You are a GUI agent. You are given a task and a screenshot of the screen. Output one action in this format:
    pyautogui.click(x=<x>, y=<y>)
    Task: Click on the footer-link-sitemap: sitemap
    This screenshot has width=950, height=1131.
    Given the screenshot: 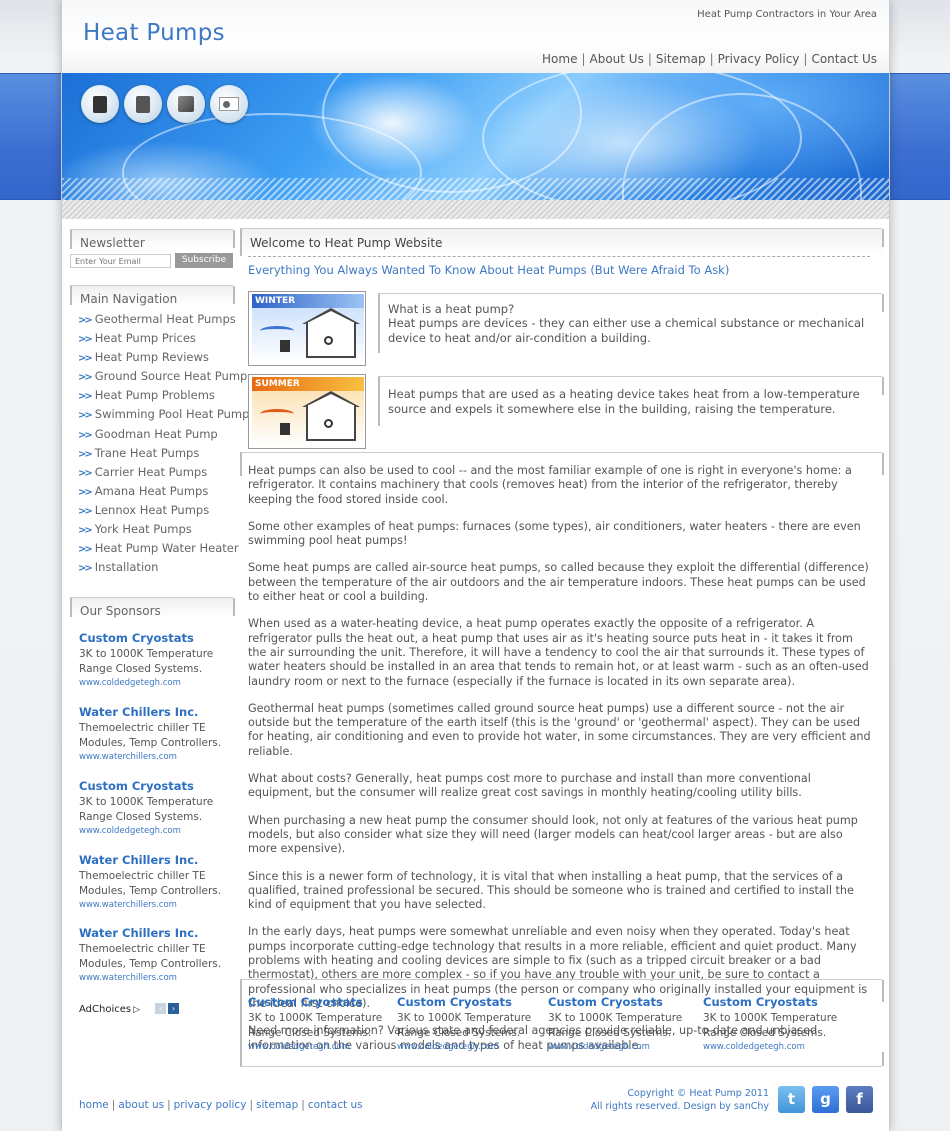 What is the action you would take?
    pyautogui.click(x=277, y=1105)
    